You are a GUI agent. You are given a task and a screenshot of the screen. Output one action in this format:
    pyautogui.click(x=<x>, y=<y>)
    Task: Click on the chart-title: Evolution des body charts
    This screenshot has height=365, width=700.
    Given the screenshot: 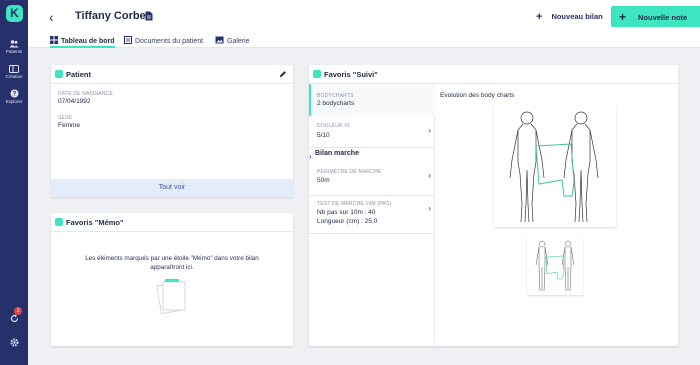 What is the action you would take?
    pyautogui.click(x=477, y=95)
    